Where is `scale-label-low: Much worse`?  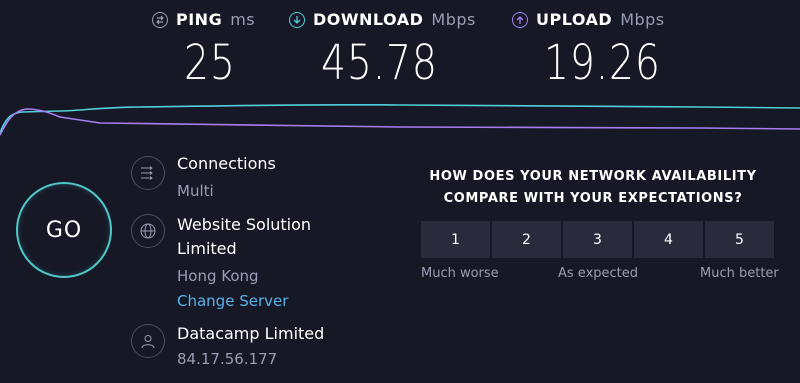
scale-label-low: Much worse is located at coordinates (460, 273).